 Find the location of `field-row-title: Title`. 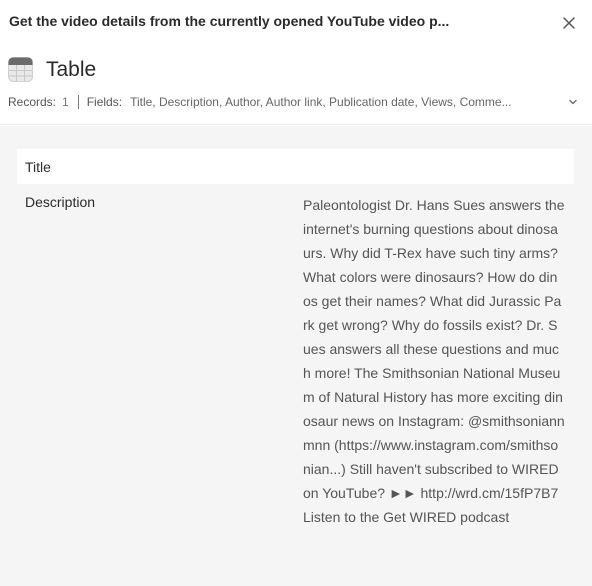

field-row-title: Title is located at coordinates (295, 166).